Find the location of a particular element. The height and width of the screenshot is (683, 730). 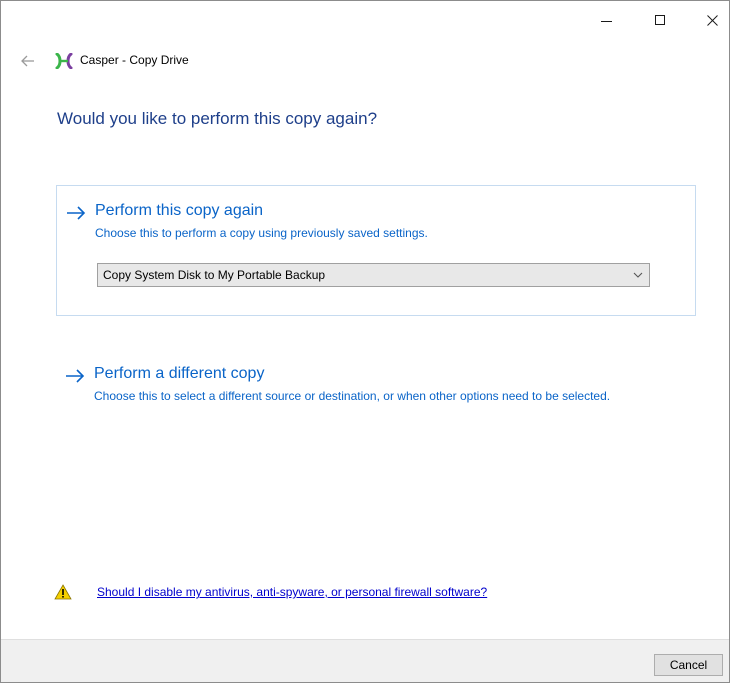

select-value: Copy System Disk to My Portable Backup is located at coordinates (214, 275).